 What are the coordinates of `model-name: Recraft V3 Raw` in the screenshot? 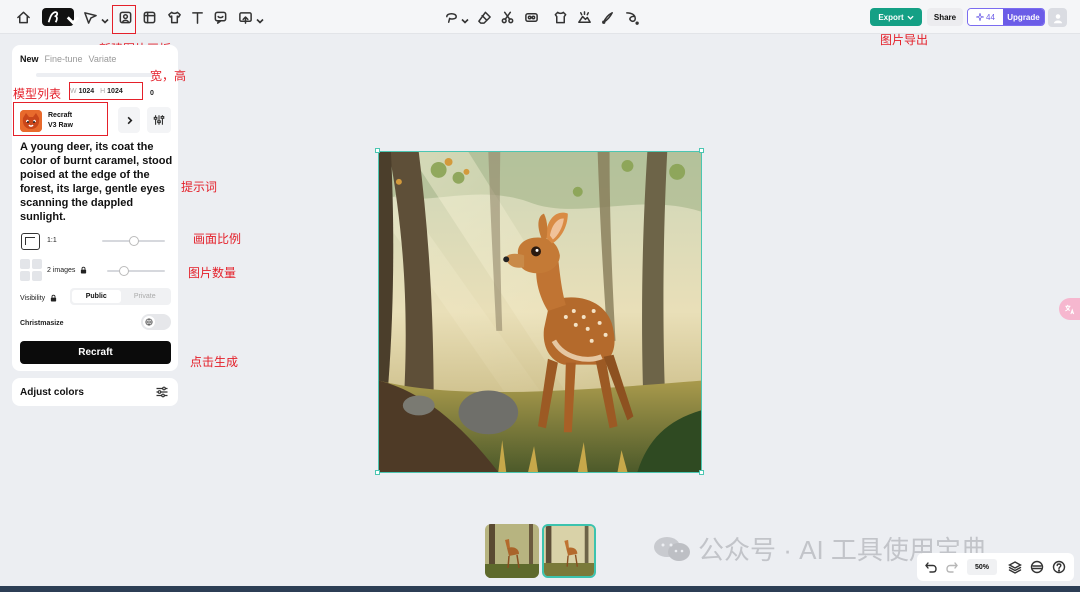 It's located at (60, 121).